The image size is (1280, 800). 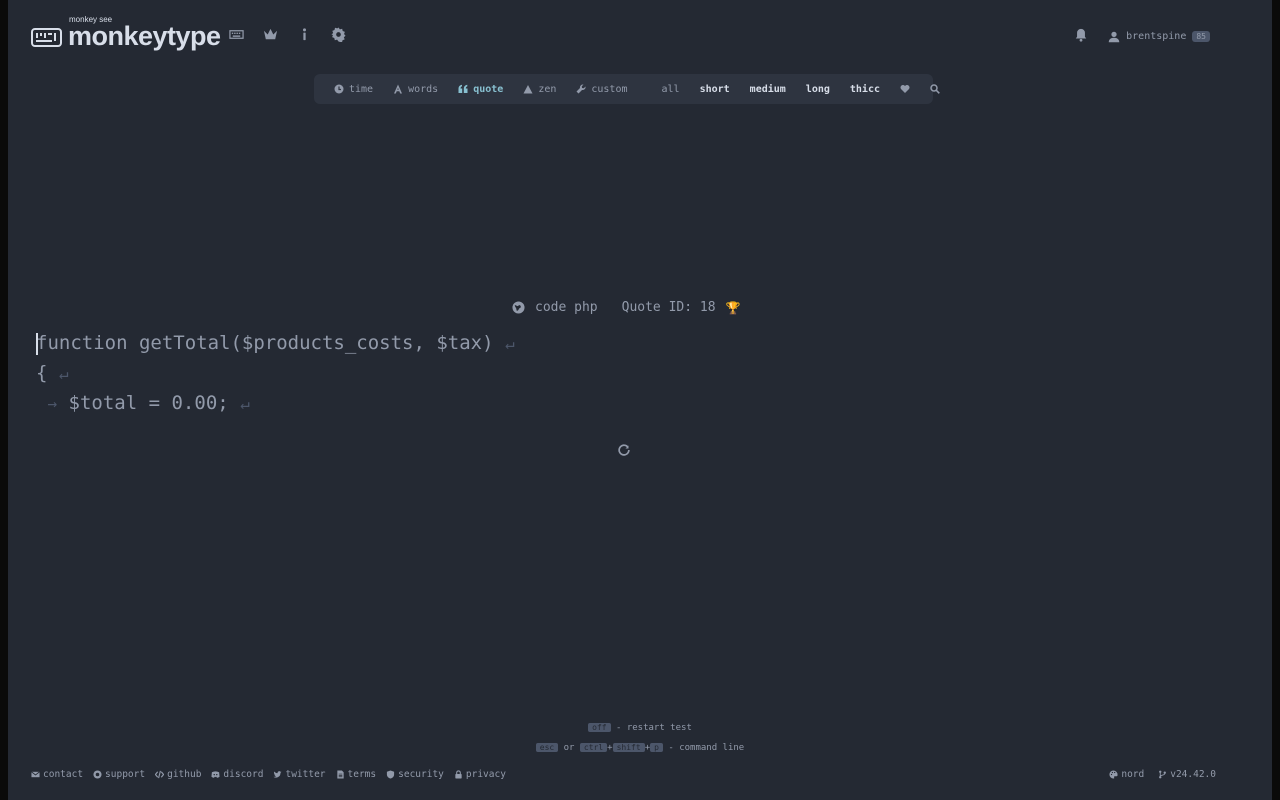 I want to click on footer-discord-link: discord, so click(x=237, y=774).